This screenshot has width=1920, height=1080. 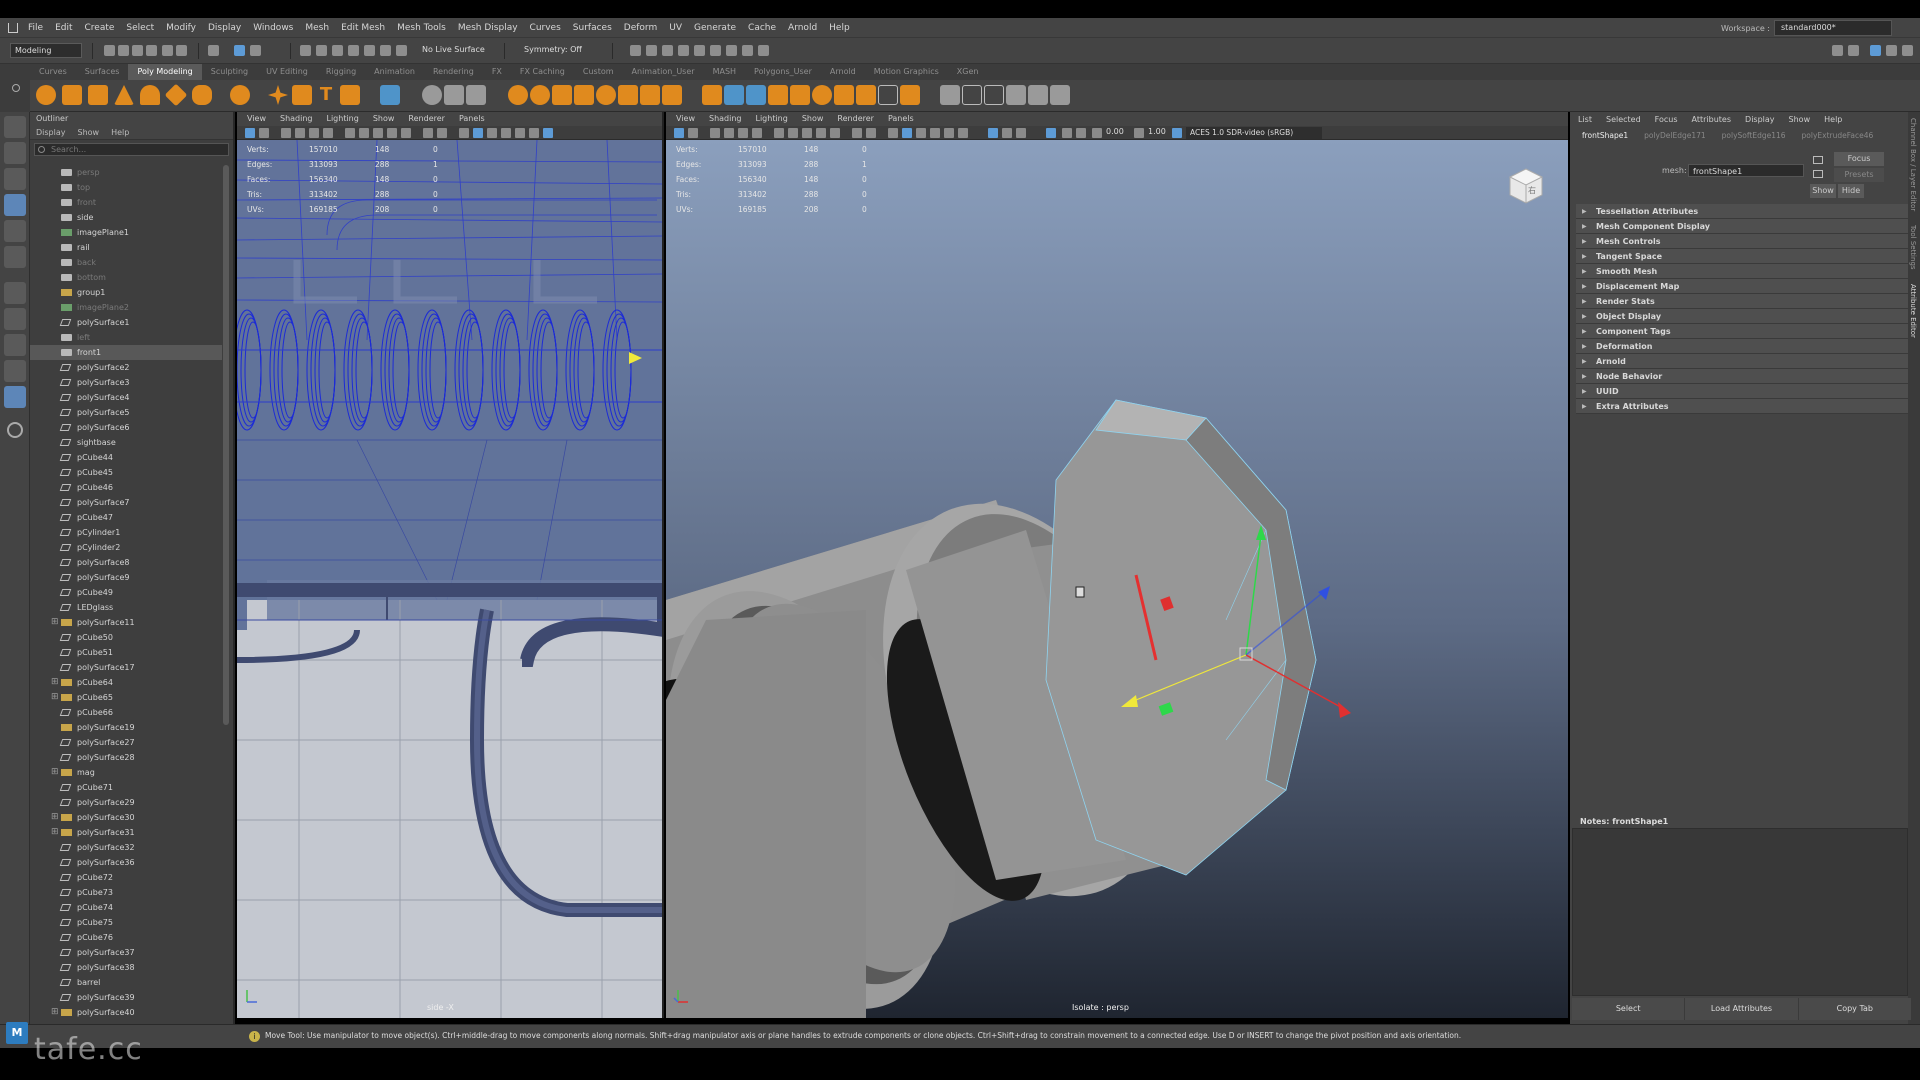 I want to click on workspace-dropdown: standard000*, so click(x=1833, y=28).